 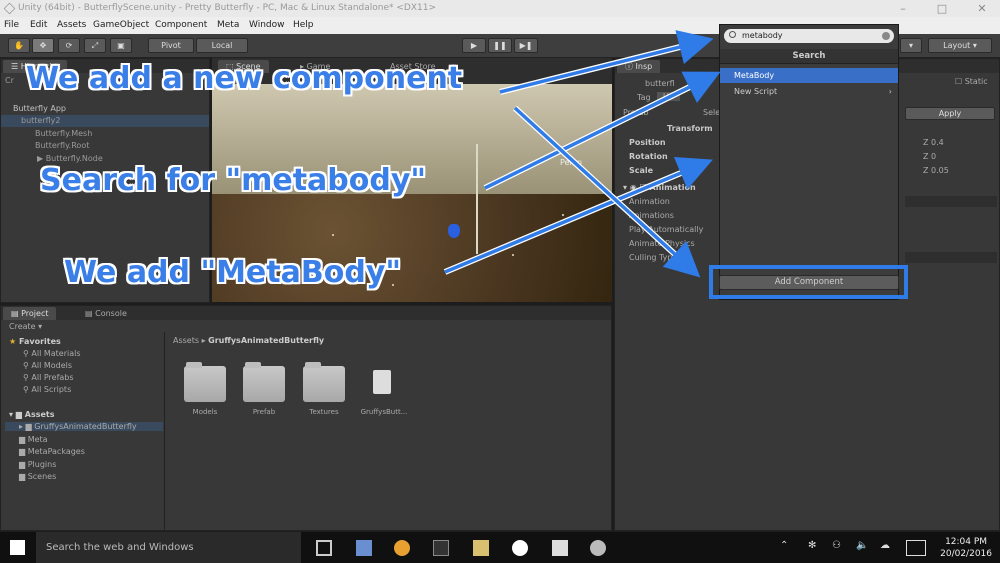 I want to click on slack-icon, so click(x=520, y=548).